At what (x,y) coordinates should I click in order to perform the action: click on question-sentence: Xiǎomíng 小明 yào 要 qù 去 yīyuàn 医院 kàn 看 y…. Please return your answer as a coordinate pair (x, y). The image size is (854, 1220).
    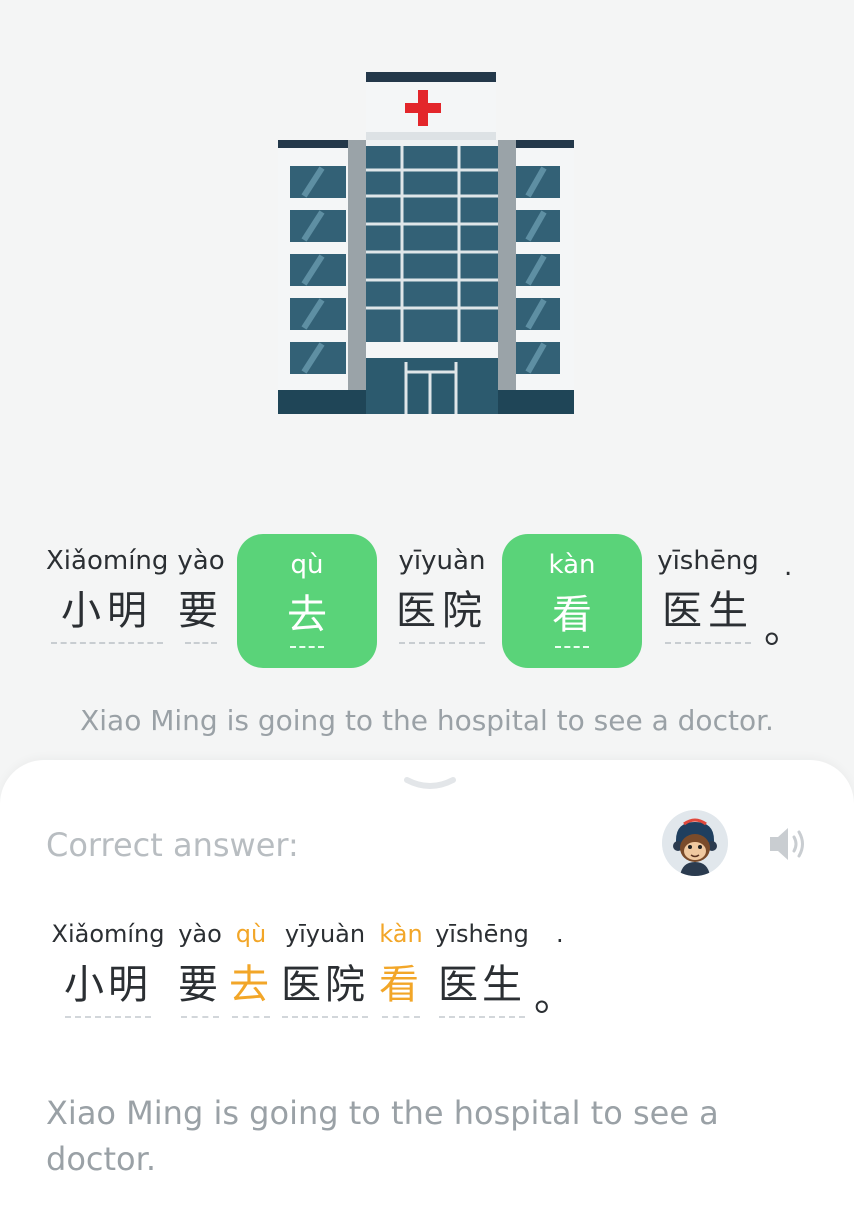
    Looking at the image, I should click on (427, 600).